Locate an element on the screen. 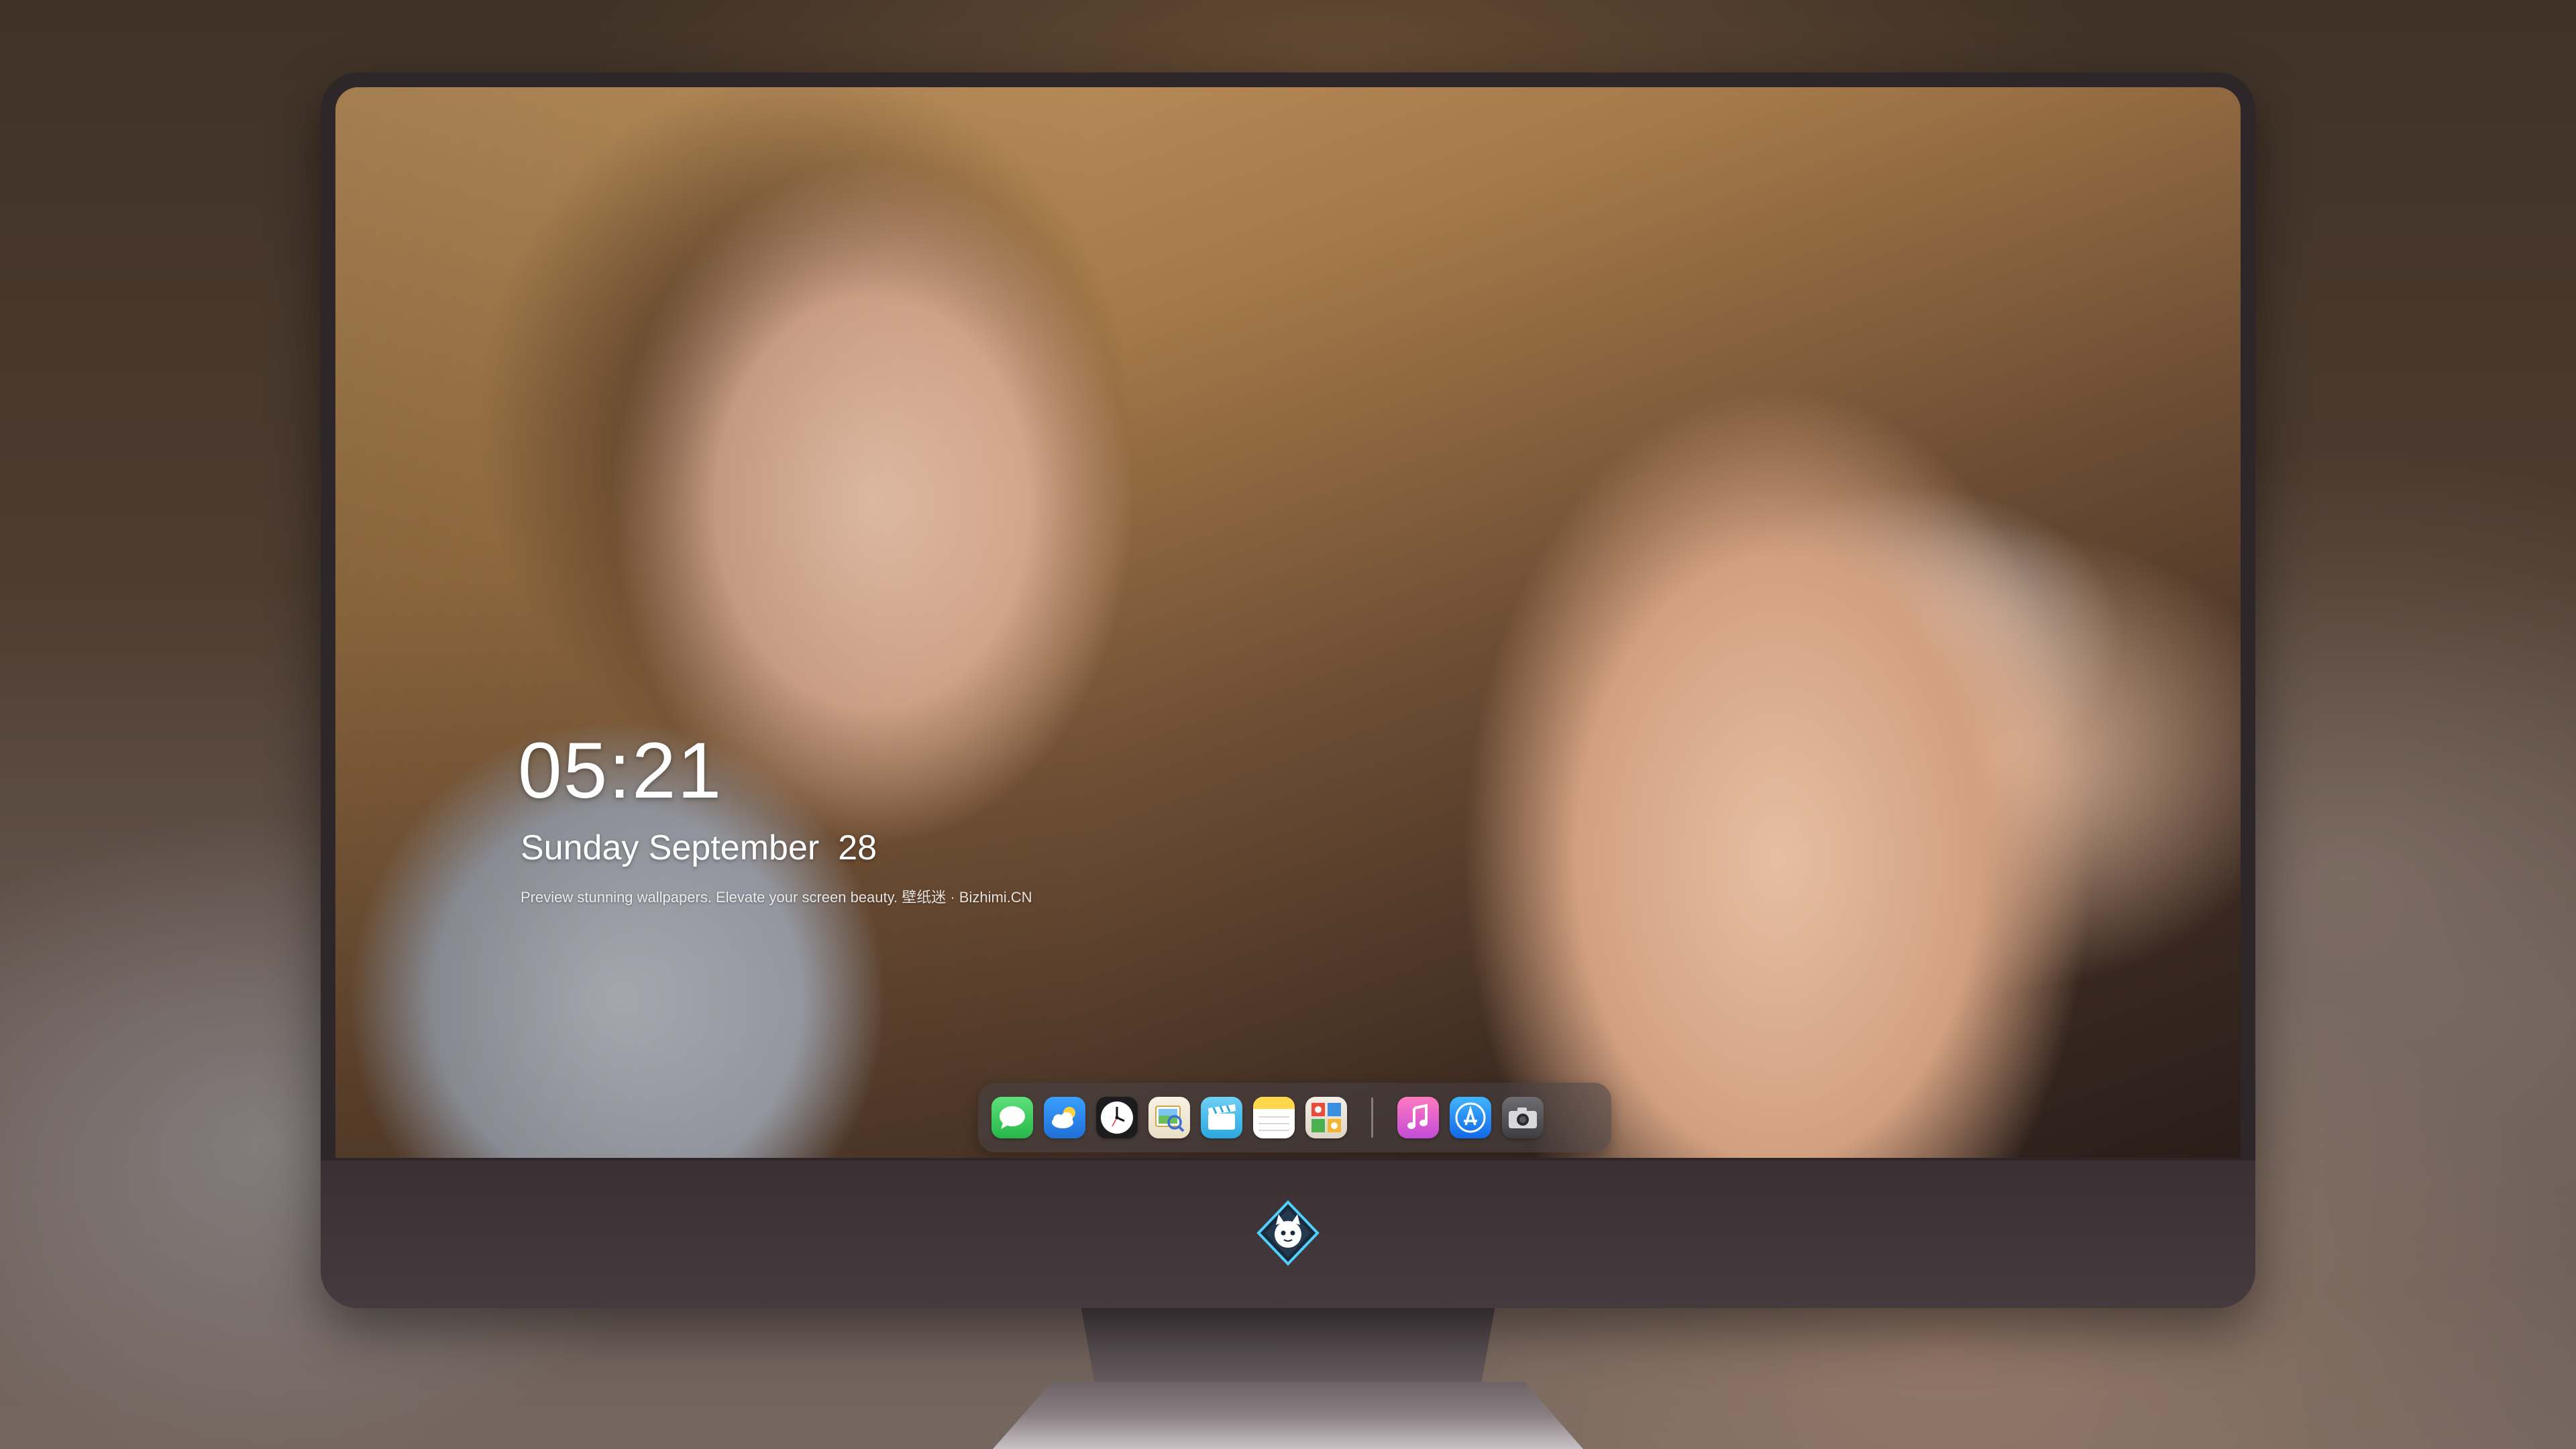 The image size is (2576, 1449). app-store-icon is located at coordinates (1470, 1117).